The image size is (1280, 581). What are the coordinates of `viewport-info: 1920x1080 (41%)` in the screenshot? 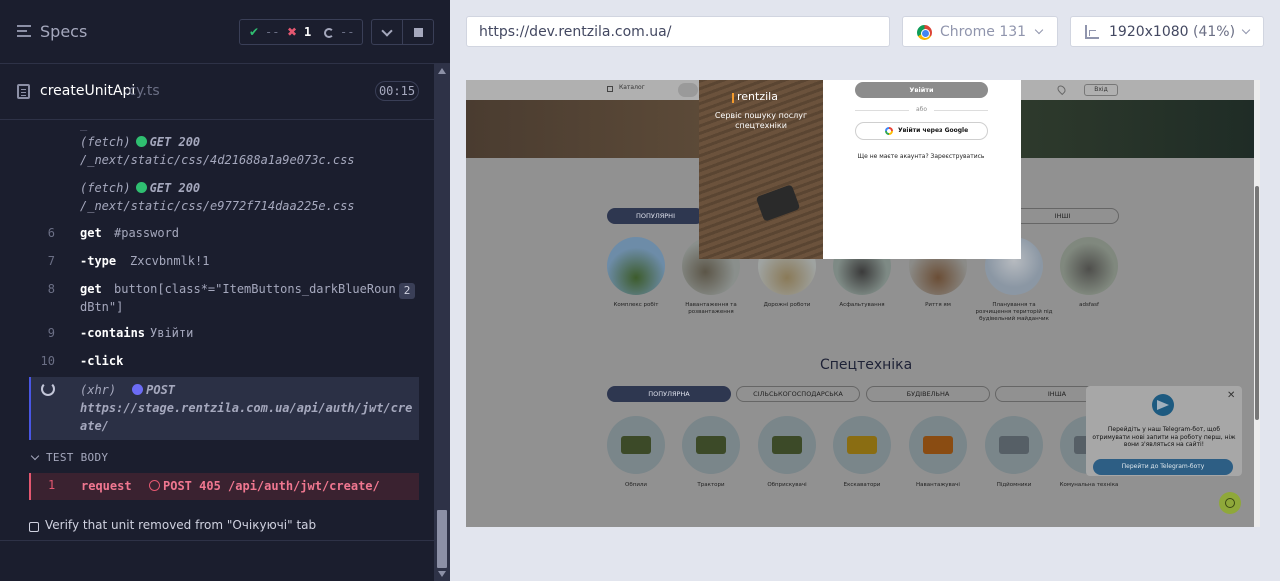 It's located at (1167, 31).